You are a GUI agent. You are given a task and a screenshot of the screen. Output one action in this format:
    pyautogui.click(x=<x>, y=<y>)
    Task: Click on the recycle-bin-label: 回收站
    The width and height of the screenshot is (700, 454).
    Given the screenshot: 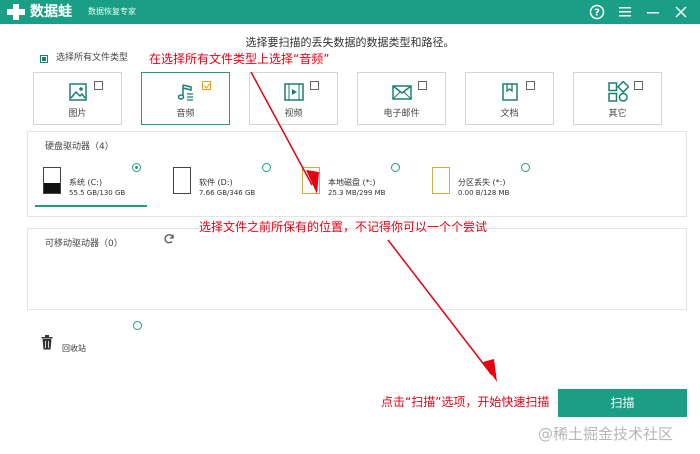 What is the action you would take?
    pyautogui.click(x=74, y=348)
    